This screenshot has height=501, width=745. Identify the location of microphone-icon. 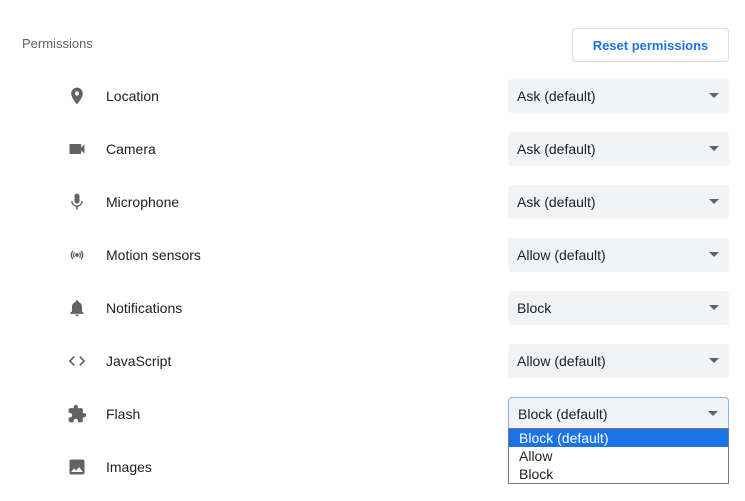
(77, 202).